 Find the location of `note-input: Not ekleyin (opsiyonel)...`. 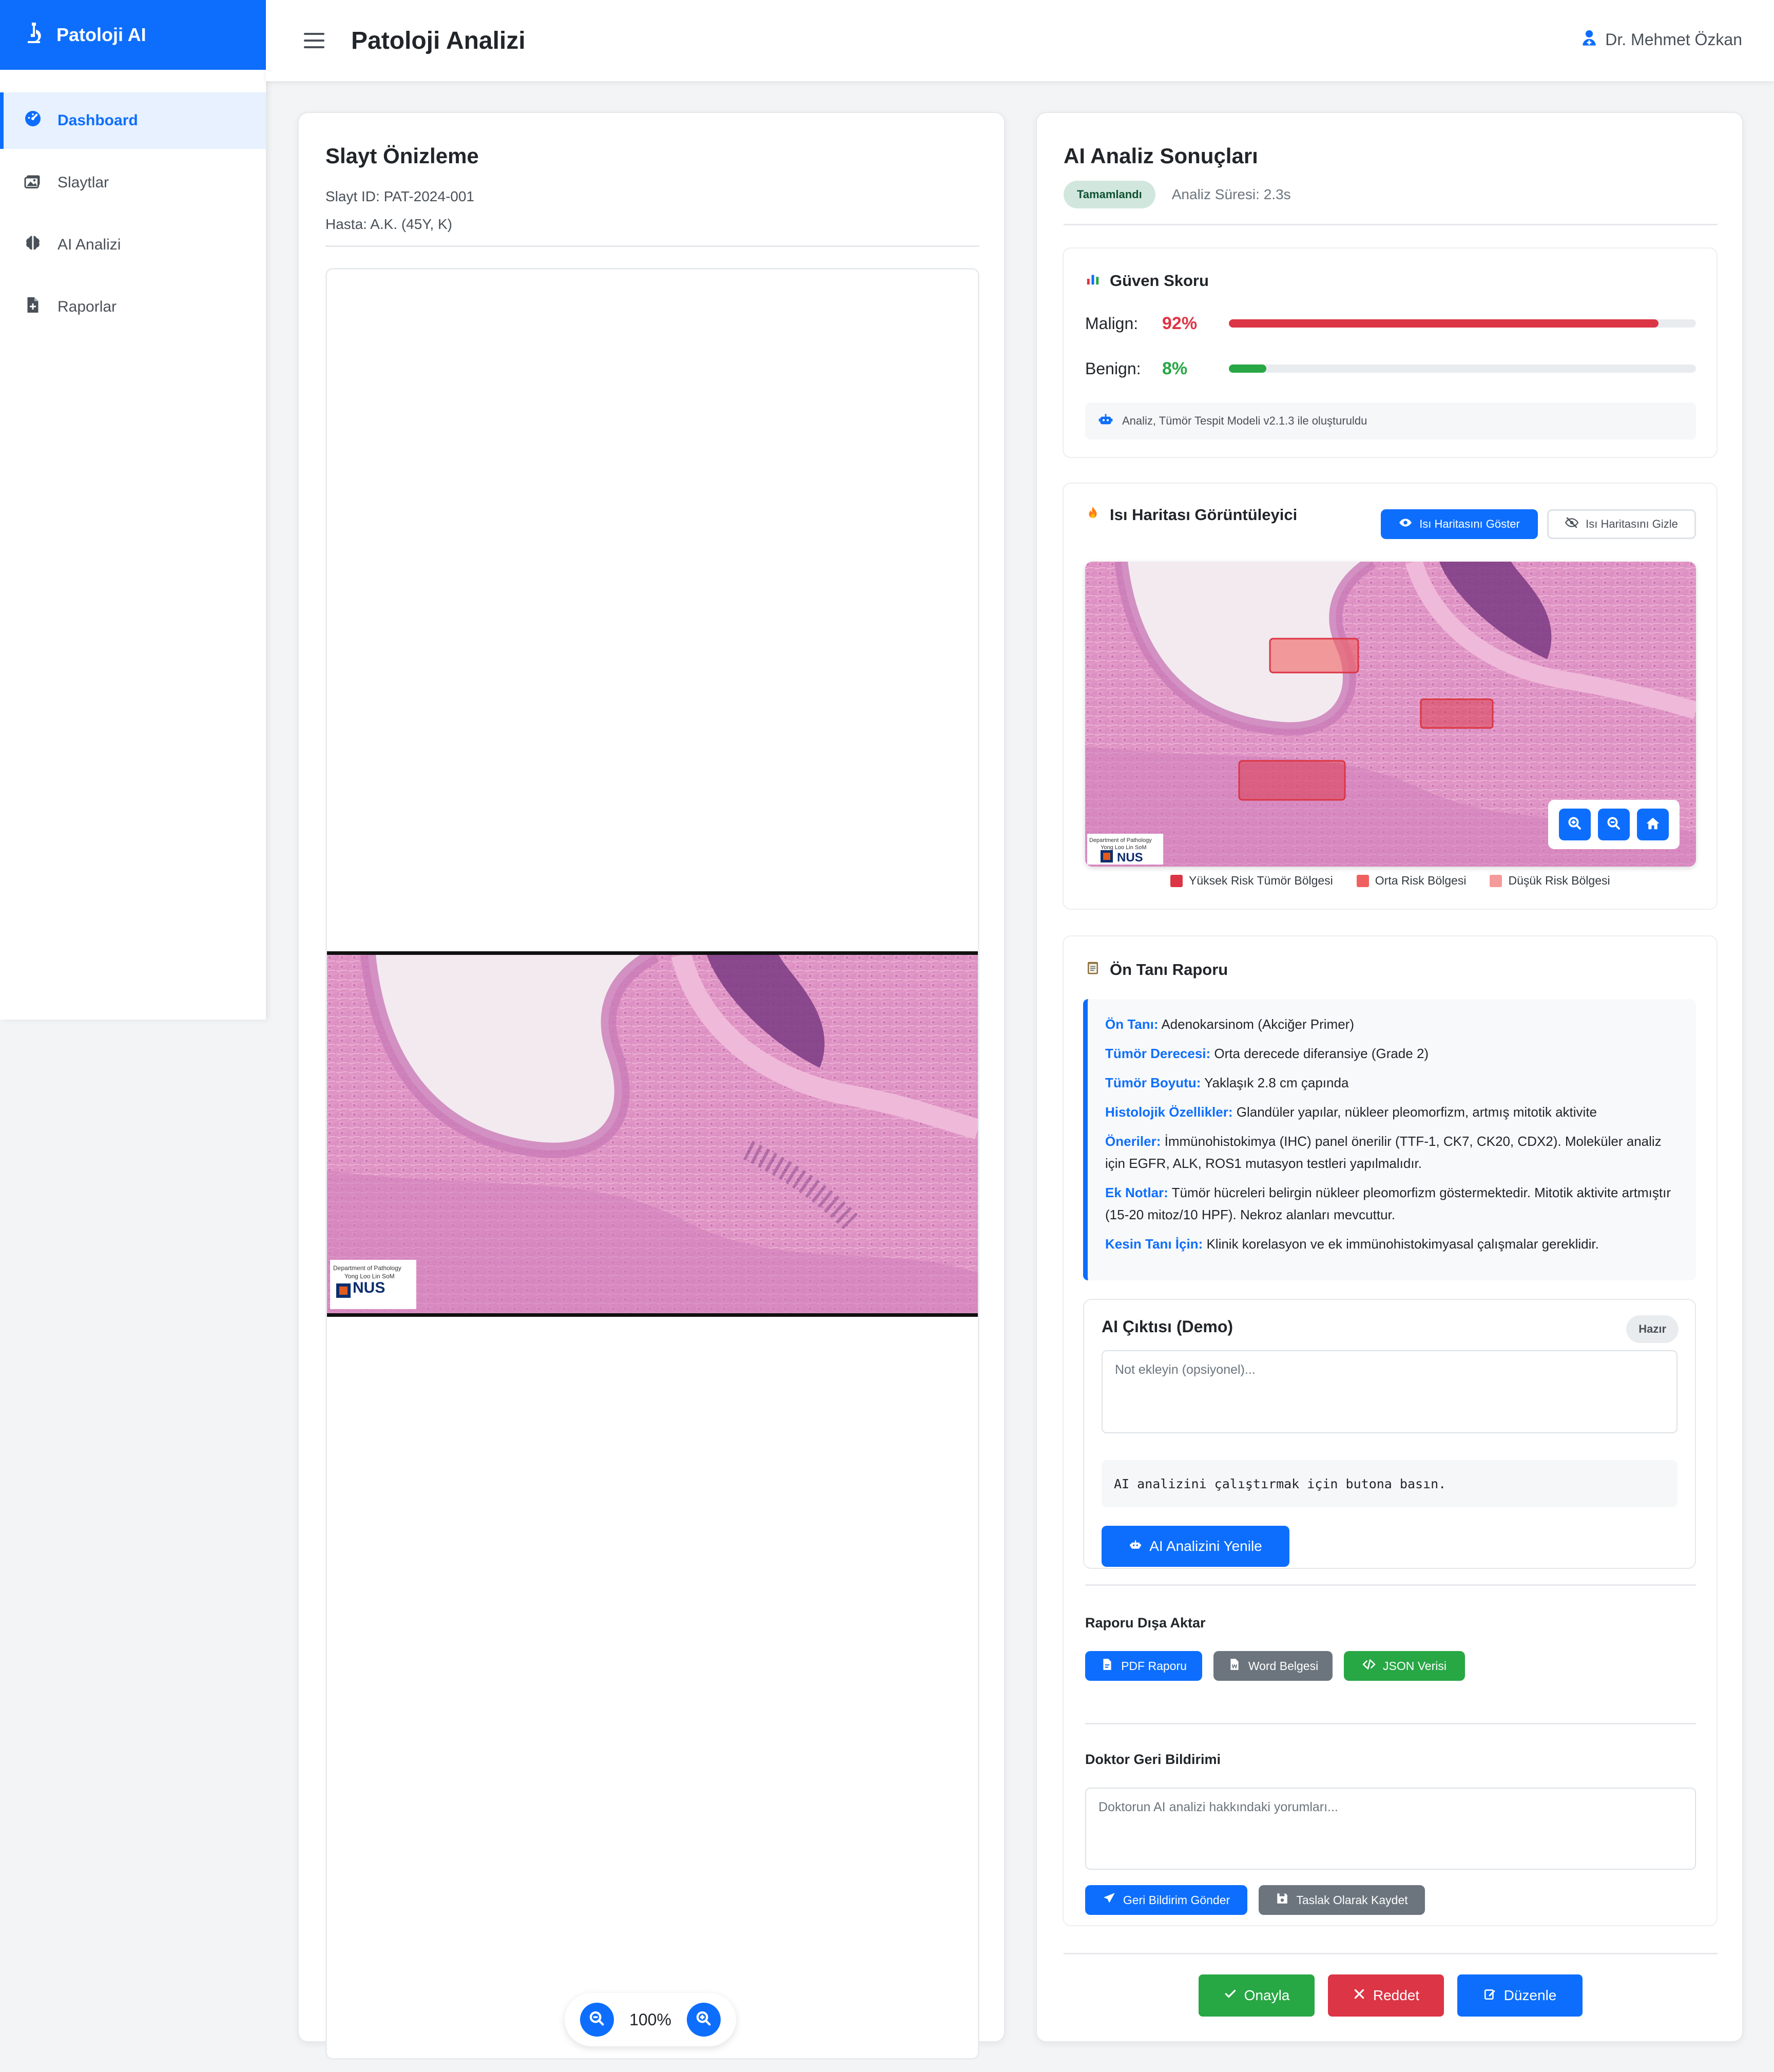

note-input: Not ekleyin (opsiyonel)... is located at coordinates (1389, 1391).